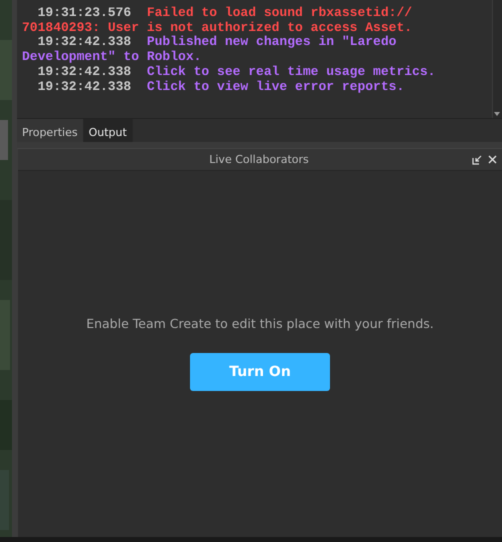 The height and width of the screenshot is (542, 502). What do you see at coordinates (492, 159) in the screenshot?
I see `close-icon` at bounding box center [492, 159].